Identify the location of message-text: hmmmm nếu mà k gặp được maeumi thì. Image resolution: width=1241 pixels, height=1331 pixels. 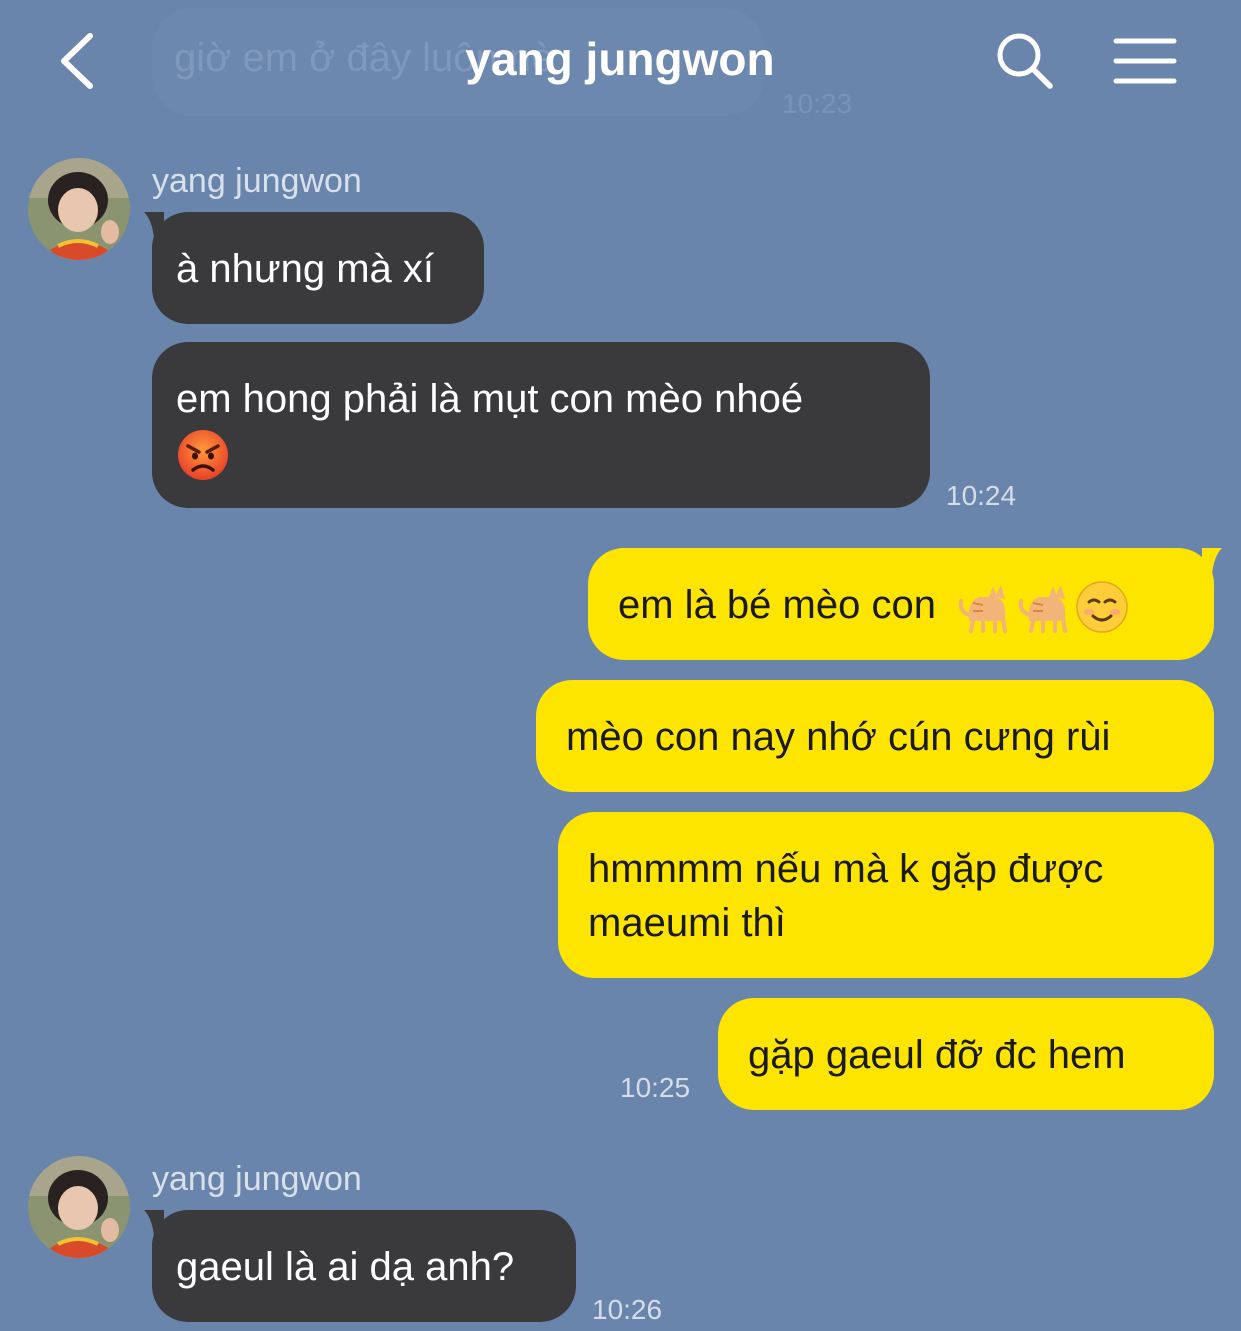
(846, 896).